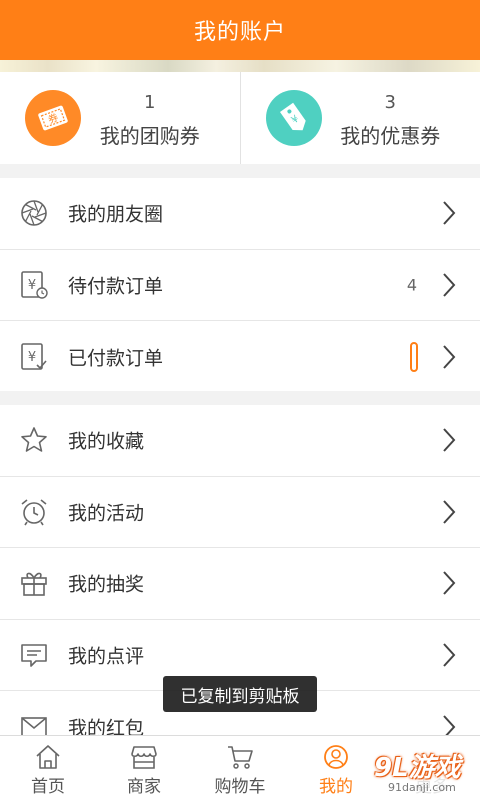 Image resolution: width=480 pixels, height=800 pixels. Describe the element at coordinates (359, 118) in the screenshot. I see `discount-coupon-entry: ¥ 3 我的优惠券` at that location.